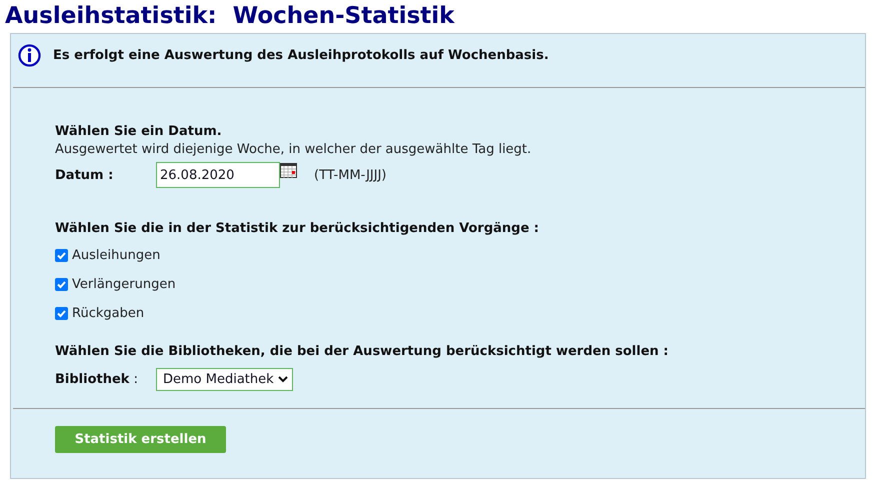 The height and width of the screenshot is (487, 875). I want to click on calendar-icon, so click(288, 170).